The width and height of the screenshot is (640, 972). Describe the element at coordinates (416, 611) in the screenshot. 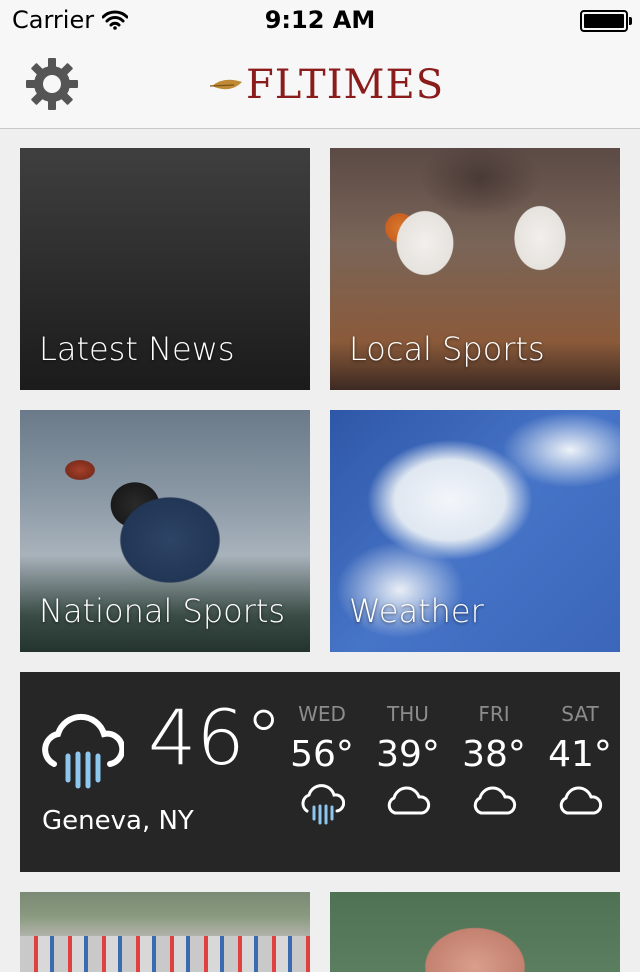

I see `tile-label: Weather` at that location.